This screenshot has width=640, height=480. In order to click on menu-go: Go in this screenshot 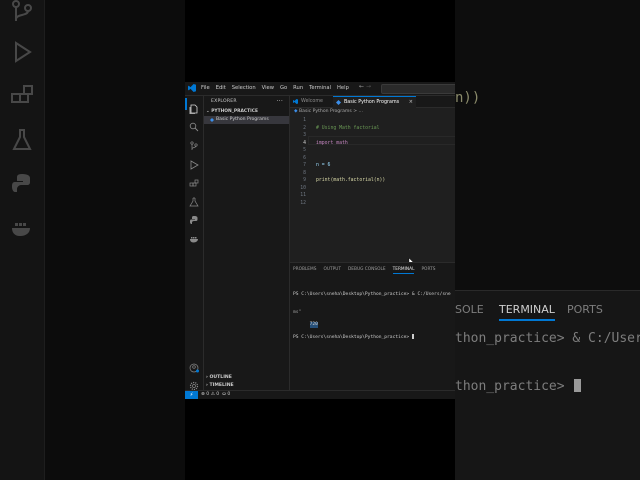, I will do `click(283, 88)`.